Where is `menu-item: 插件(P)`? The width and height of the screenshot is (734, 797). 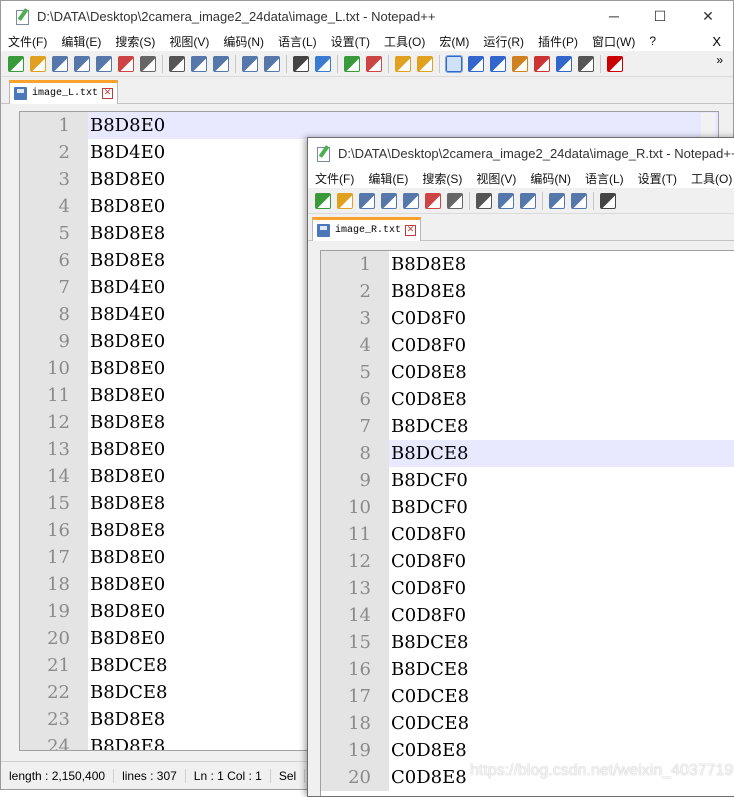 menu-item: 插件(P) is located at coordinates (558, 41).